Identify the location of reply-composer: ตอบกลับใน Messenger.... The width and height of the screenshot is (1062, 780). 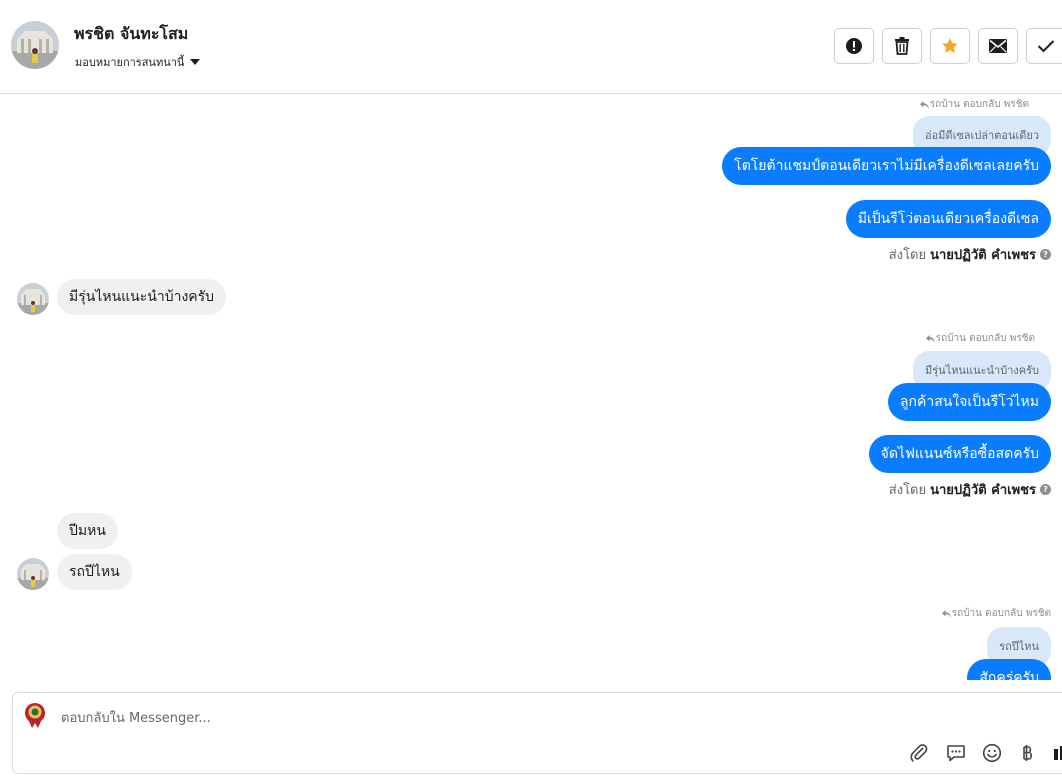
(537, 733).